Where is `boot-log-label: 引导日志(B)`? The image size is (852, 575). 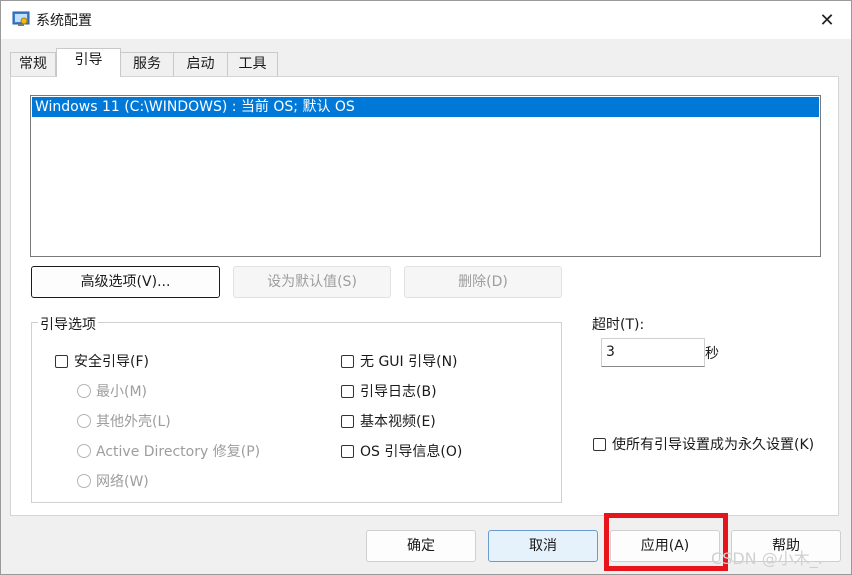 boot-log-label: 引导日志(B) is located at coordinates (398, 392).